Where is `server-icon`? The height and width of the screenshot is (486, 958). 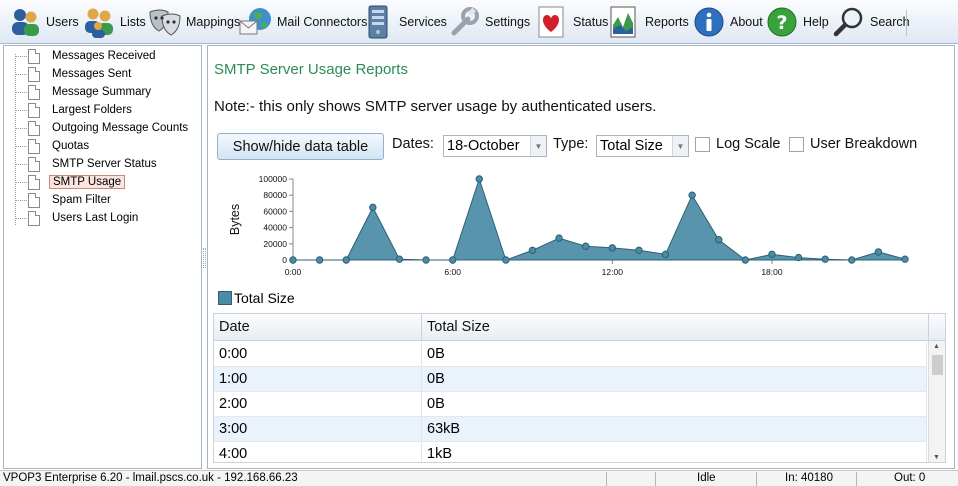
server-icon is located at coordinates (378, 22).